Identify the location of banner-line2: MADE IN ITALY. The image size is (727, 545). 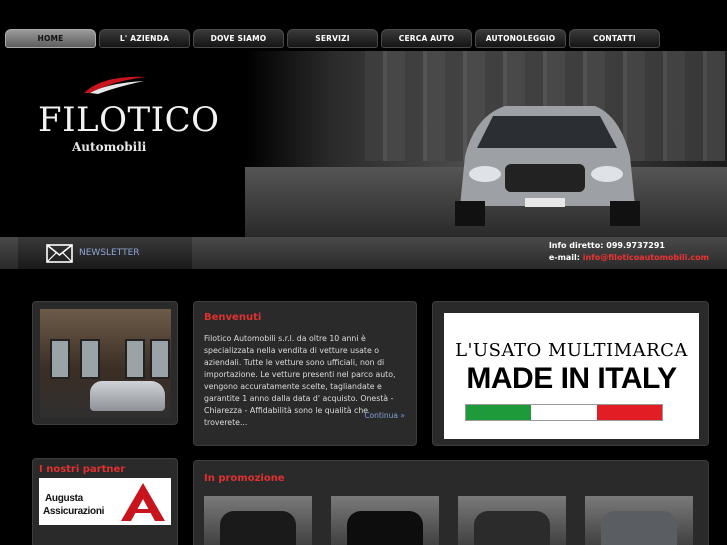
(571, 378).